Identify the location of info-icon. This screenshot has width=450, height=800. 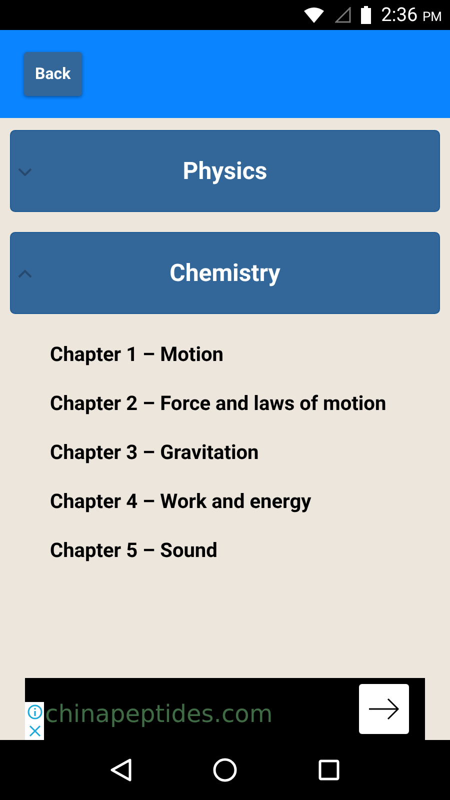
(34, 712).